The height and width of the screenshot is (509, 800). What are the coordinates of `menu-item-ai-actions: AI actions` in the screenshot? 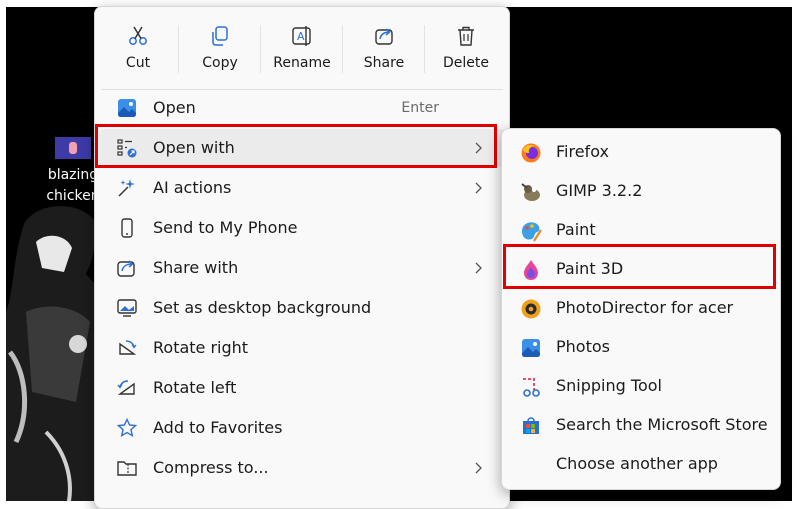 It's located at (302, 188).